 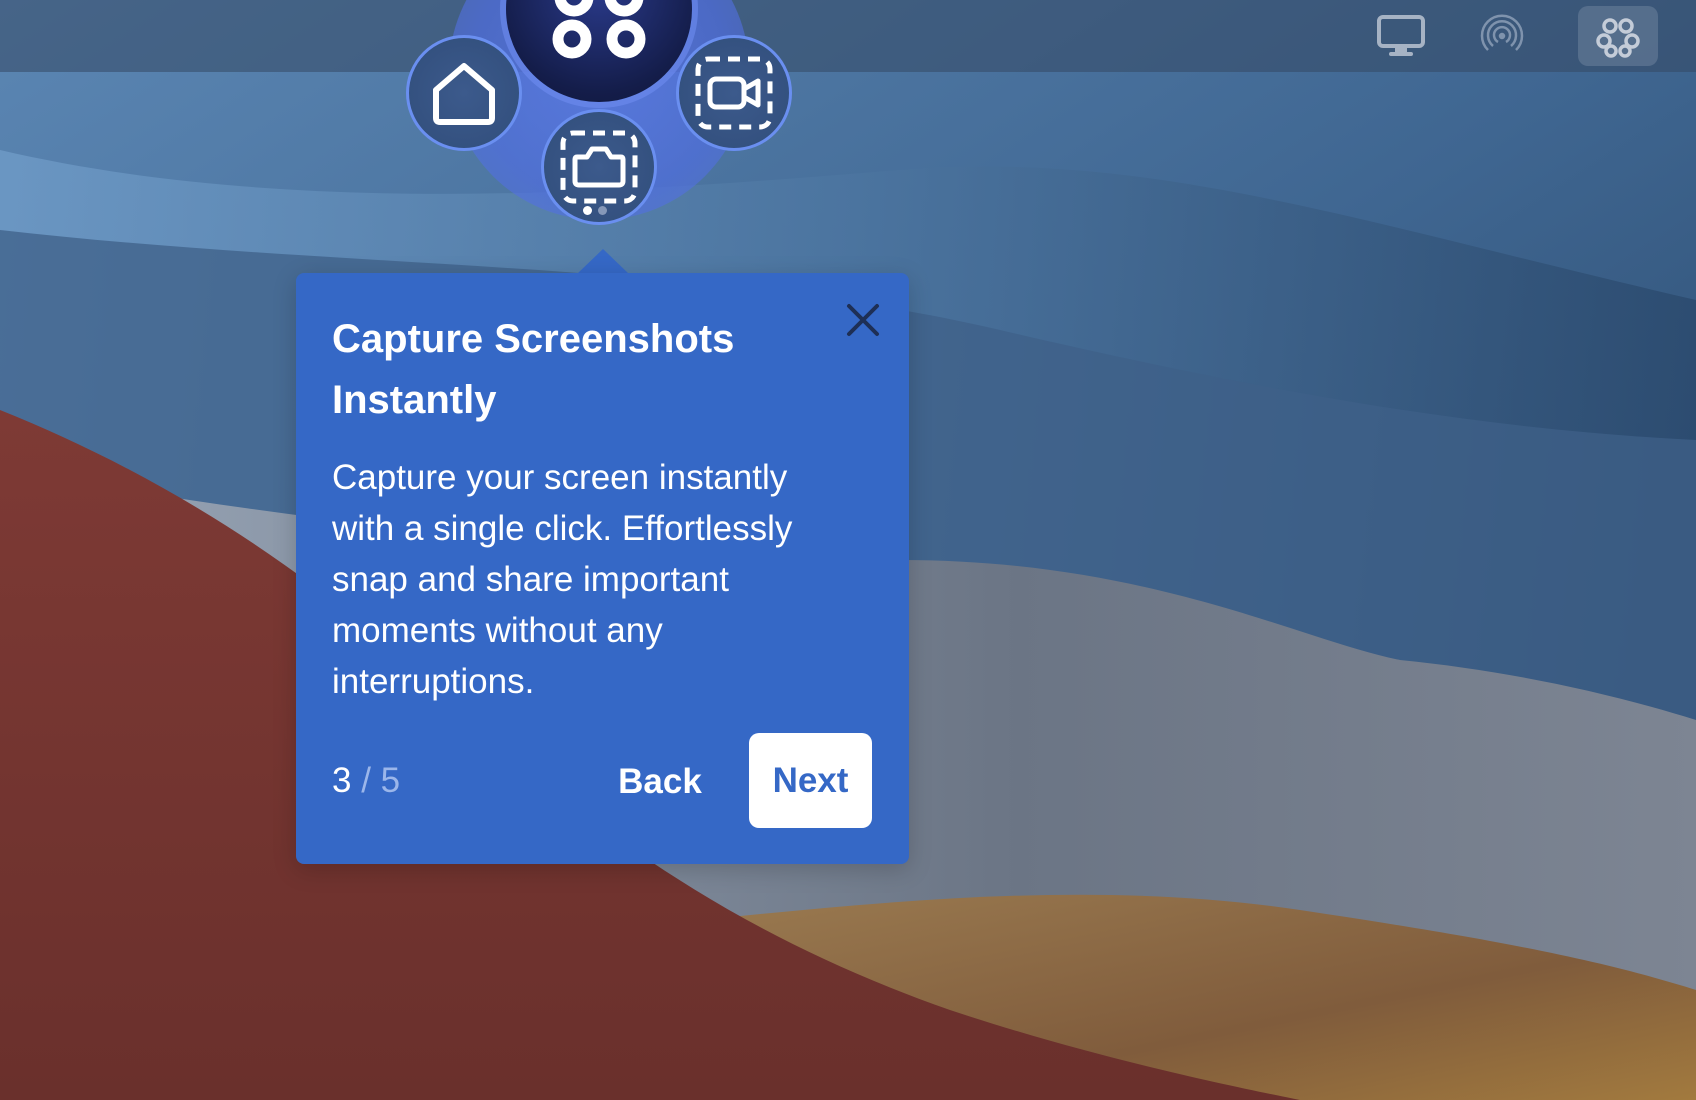 What do you see at coordinates (587, 210) in the screenshot?
I see `page-dot-active` at bounding box center [587, 210].